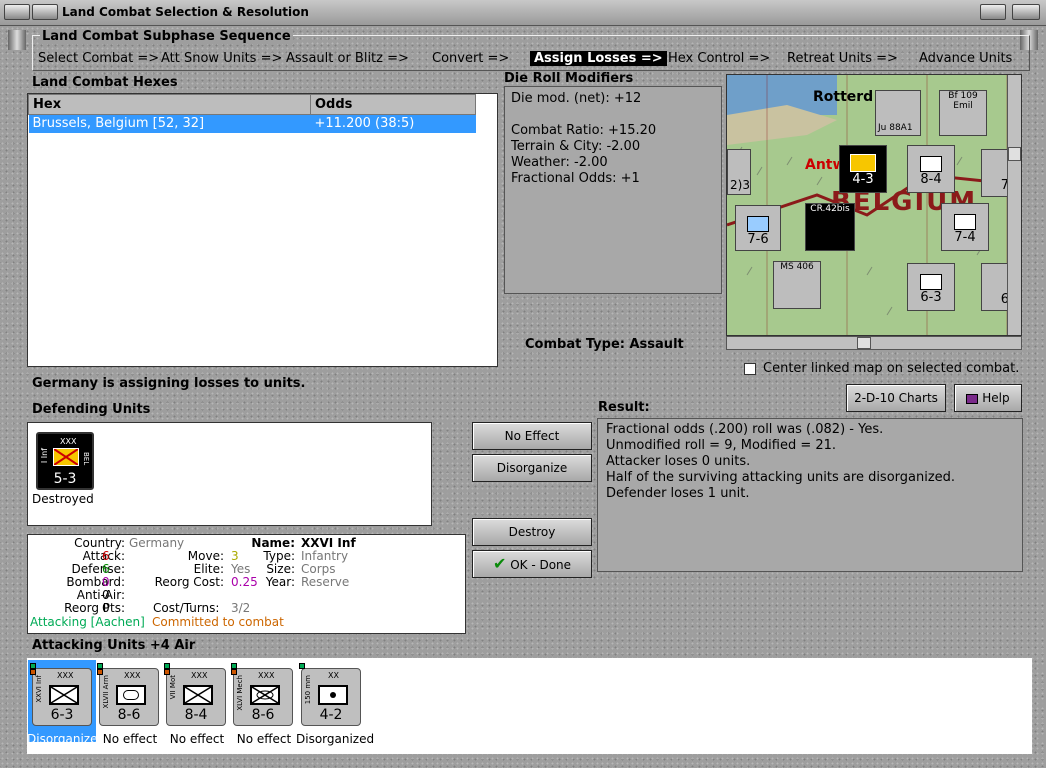  Describe the element at coordinates (1014, 205) in the screenshot. I see `map-vscrollbar` at that location.